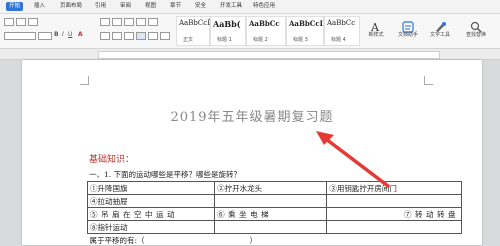  What do you see at coordinates (266, 31) in the screenshot?
I see `style-heading-2: AaBbCc 标题 2` at bounding box center [266, 31].